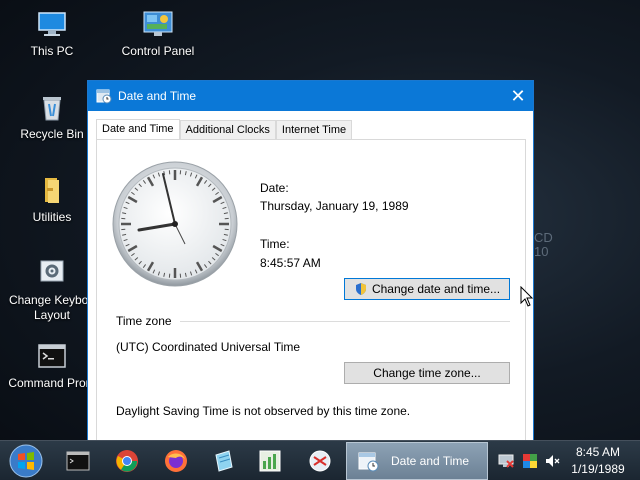 This screenshot has width=640, height=480. I want to click on desktop-icon-this-pc: This PC, so click(52, 33).